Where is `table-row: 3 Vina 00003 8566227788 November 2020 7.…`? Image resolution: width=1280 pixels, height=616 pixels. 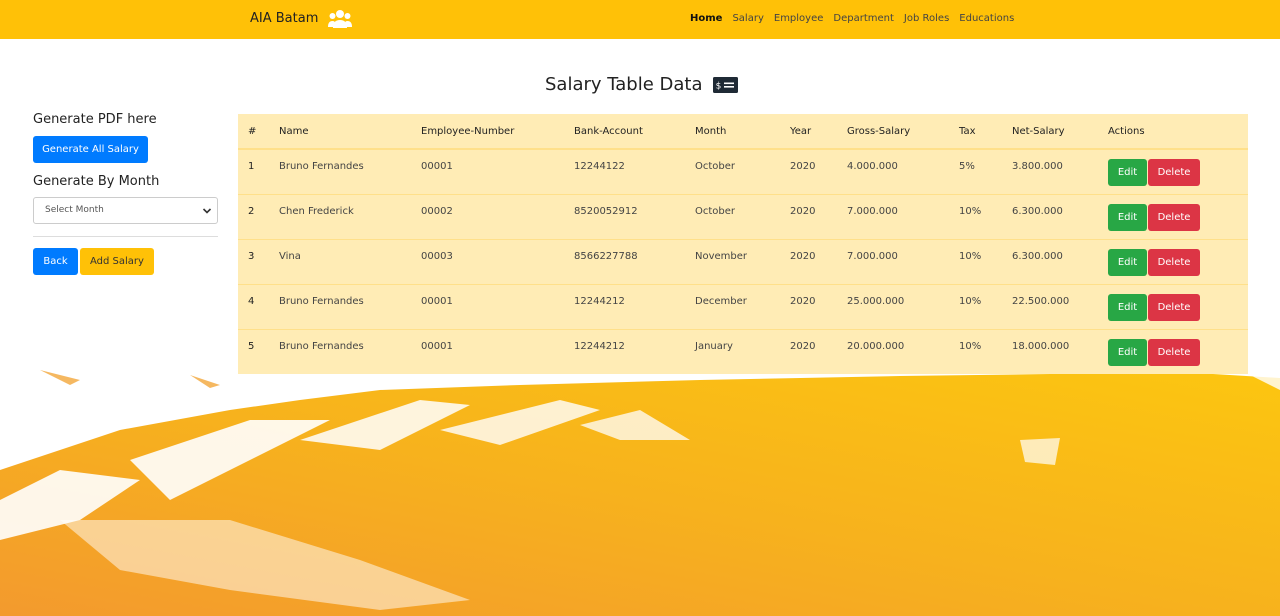 table-row: 3 Vina 00003 8566227788 November 2020 7.… is located at coordinates (743, 261).